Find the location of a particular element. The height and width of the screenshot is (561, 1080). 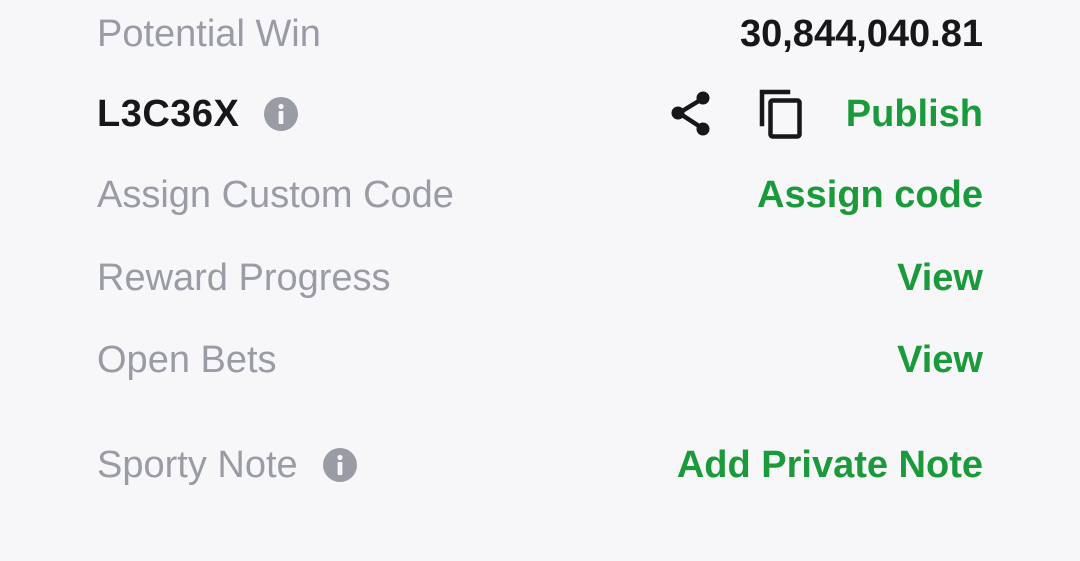

sporty-note-group: Sporty Note is located at coordinates (227, 465).